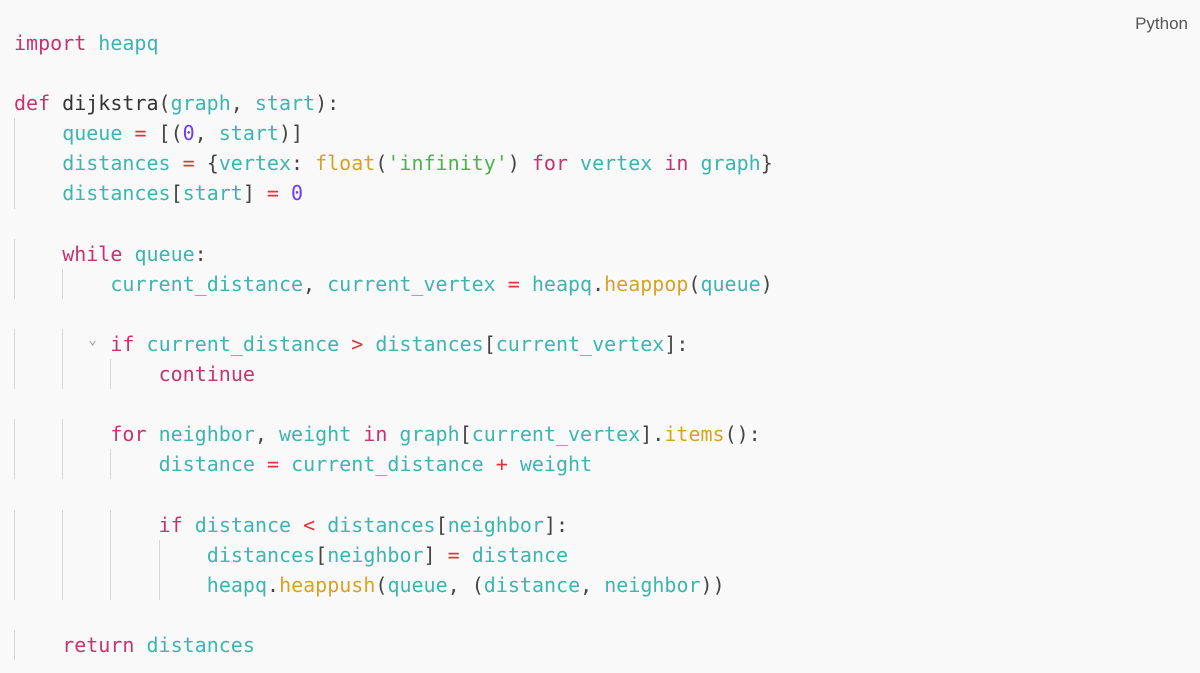 The width and height of the screenshot is (1200, 673). I want to click on code-text: distances[start] = 0, so click(182, 193).